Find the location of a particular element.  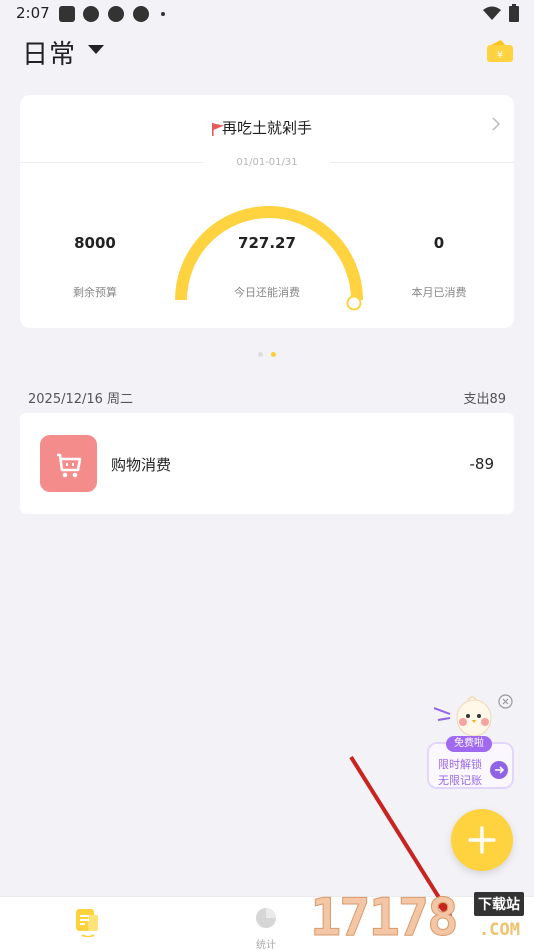

arrow-right-icon is located at coordinates (499, 770).